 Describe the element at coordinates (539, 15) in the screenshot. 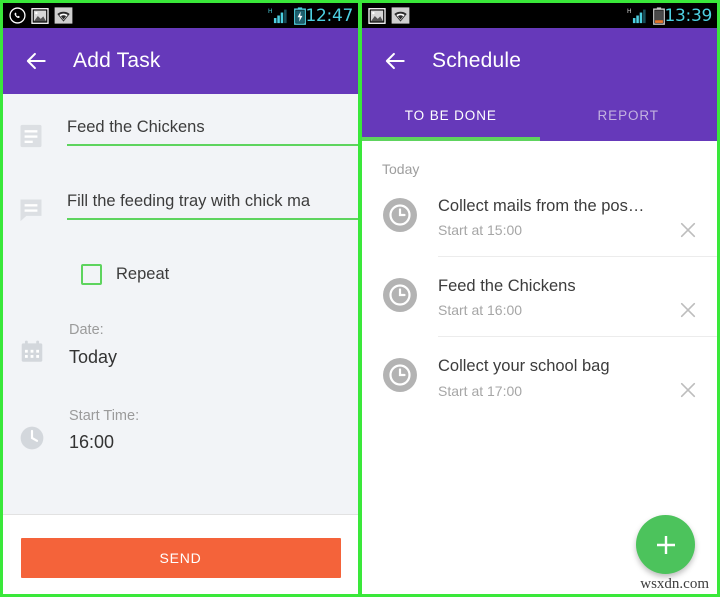

I see `status-bar-right: H 13:39` at that location.